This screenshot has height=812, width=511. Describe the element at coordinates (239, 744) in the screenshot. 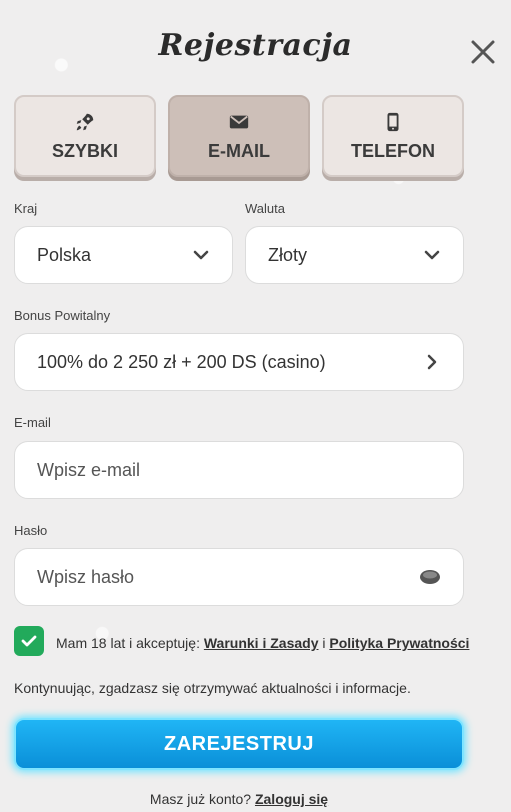

I see `register-button: ZAREJESTRUJ` at that location.